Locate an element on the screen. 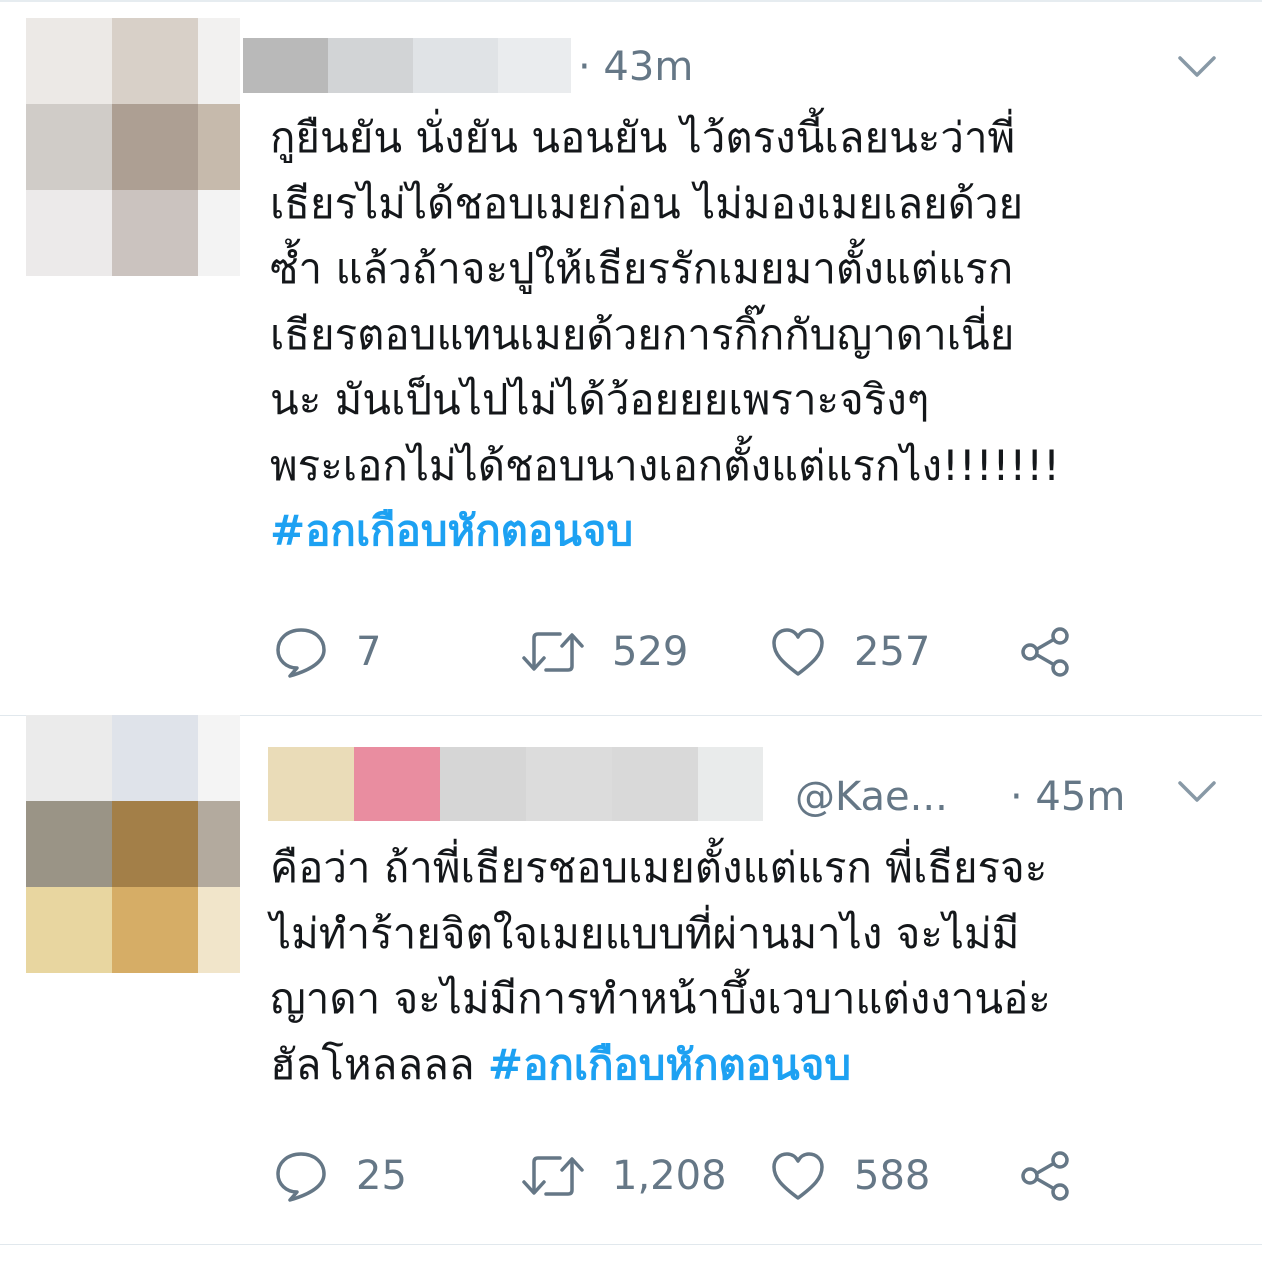 Image resolution: width=1262 pixels, height=1279 pixels. tweet-actions: 7 529 257 is located at coordinates (720, 652).